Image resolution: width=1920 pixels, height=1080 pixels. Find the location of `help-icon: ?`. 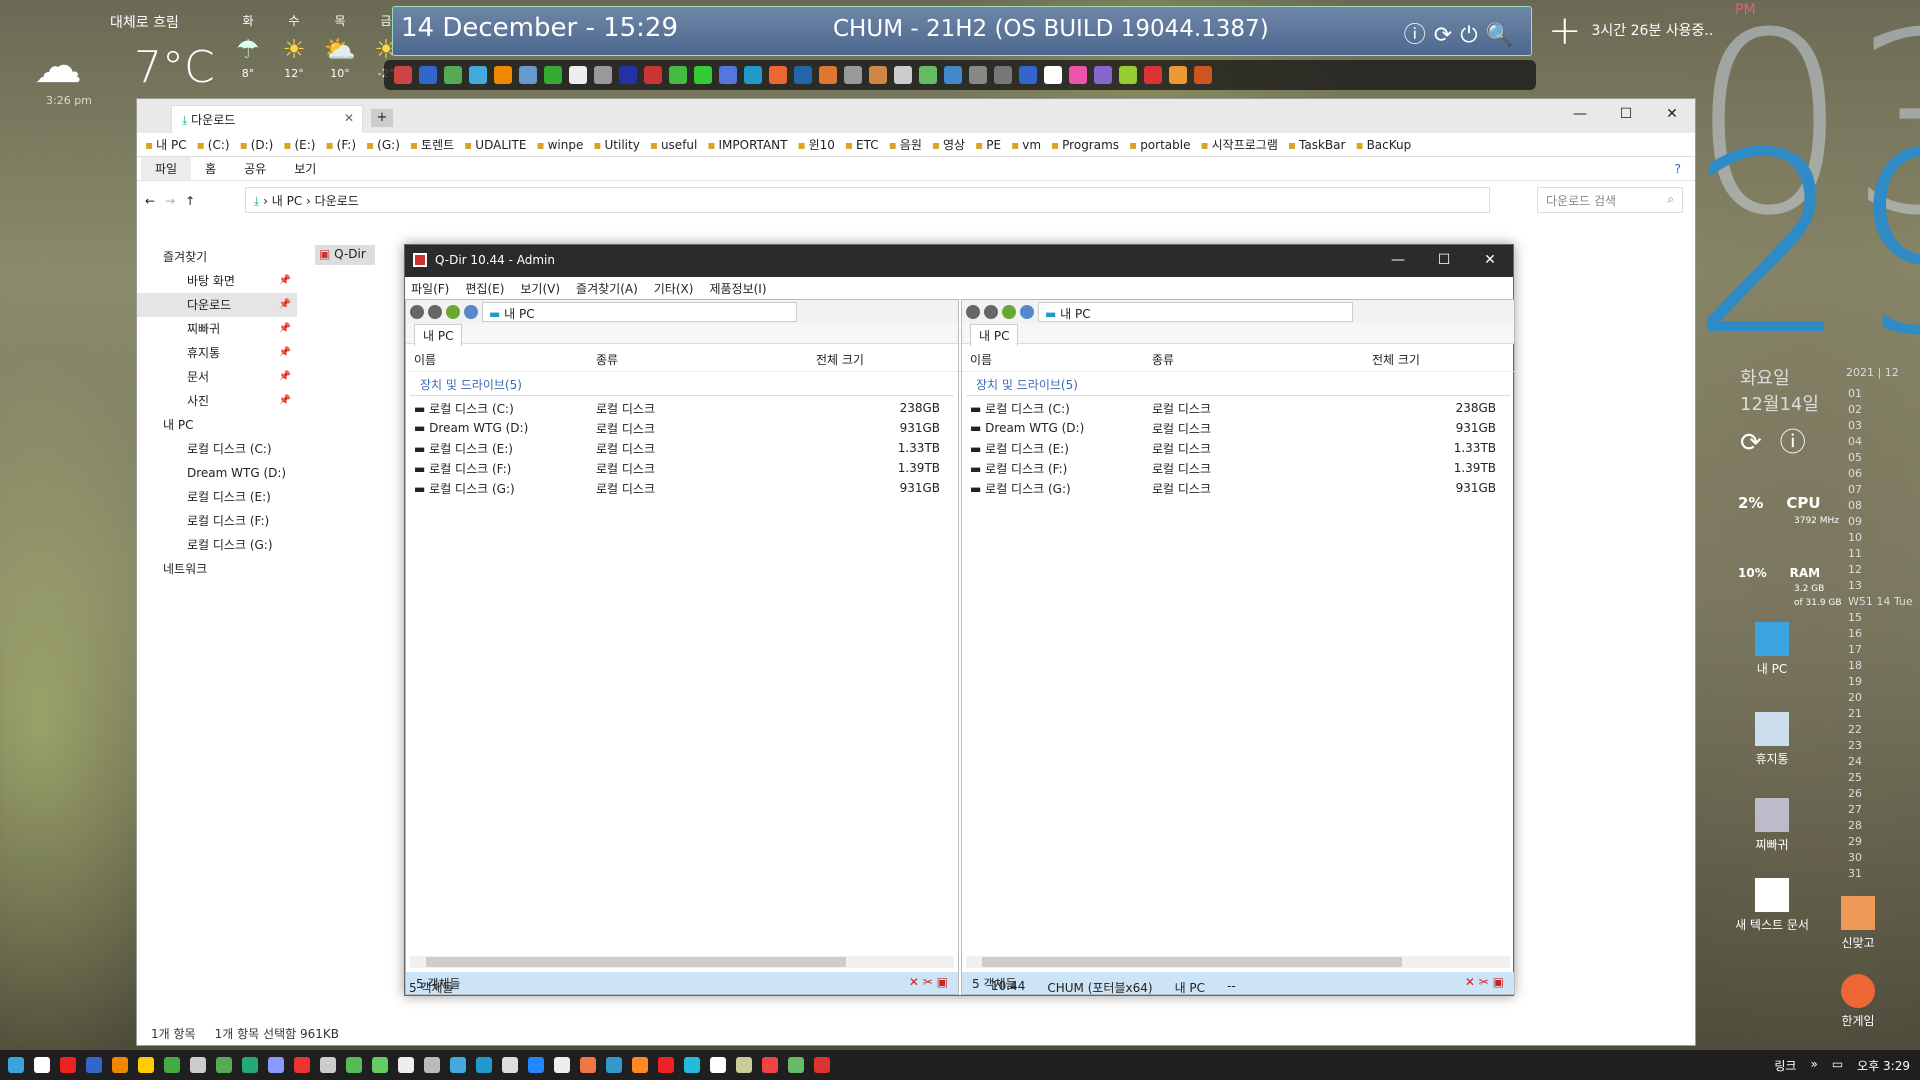

help-icon: ? is located at coordinates (1678, 169).